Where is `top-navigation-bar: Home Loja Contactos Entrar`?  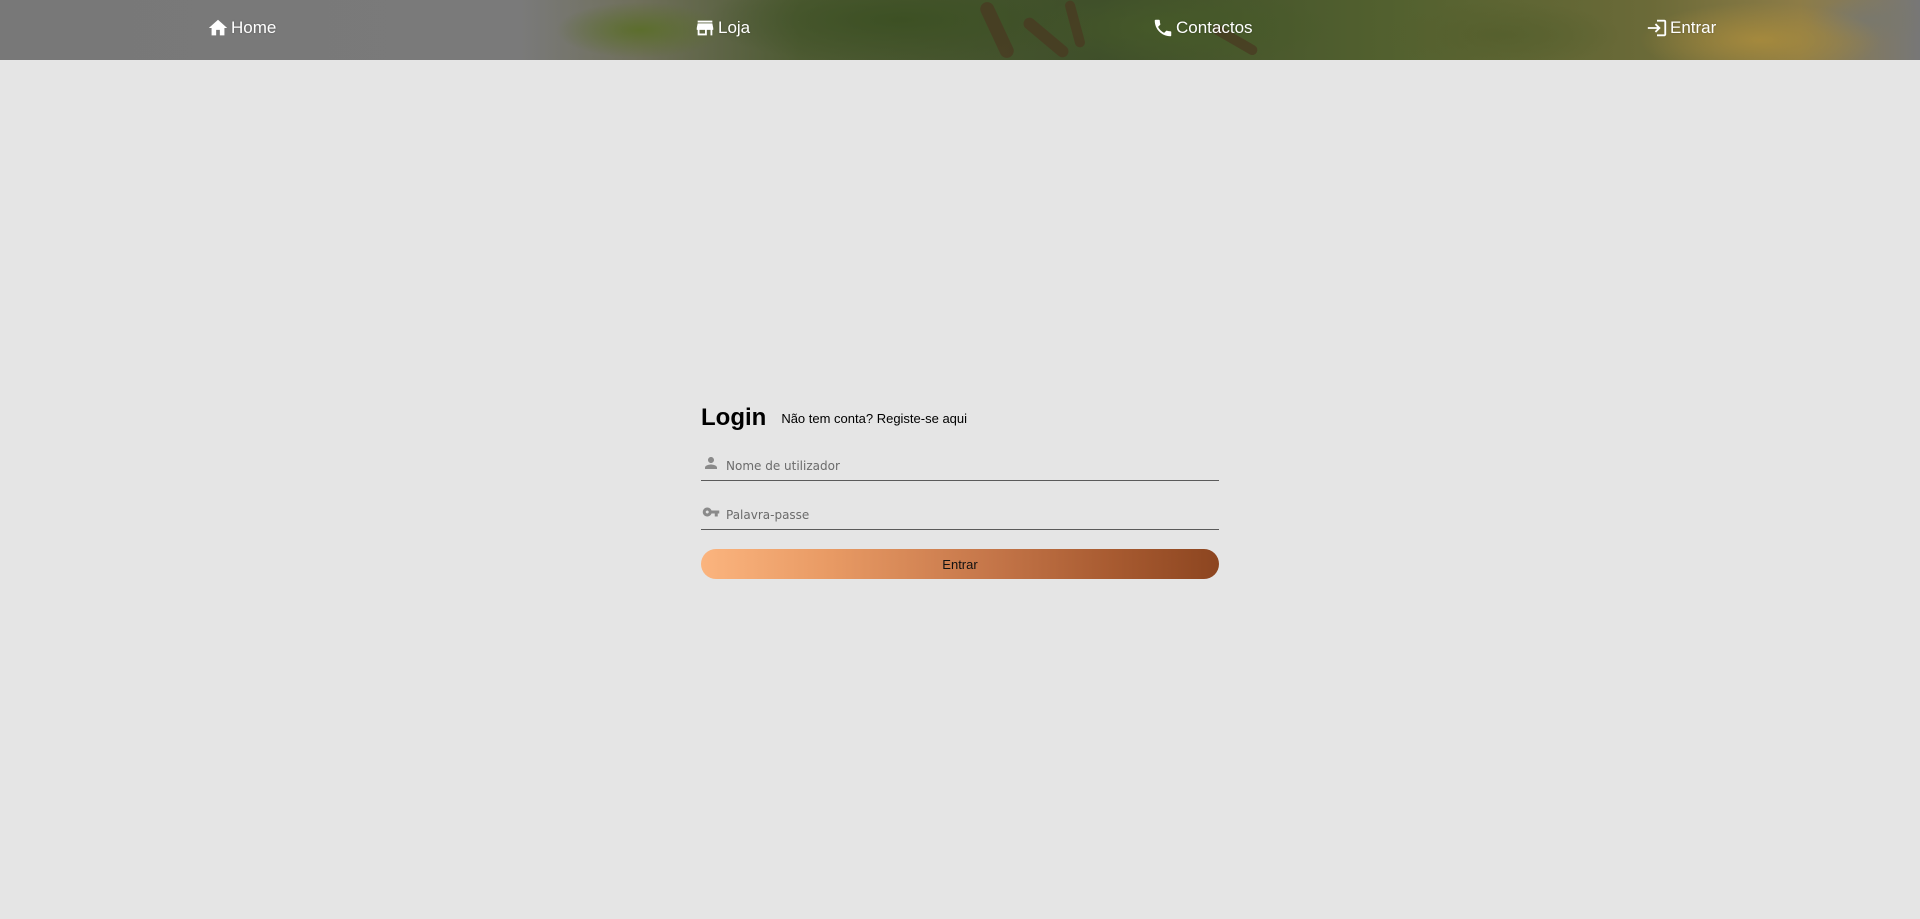 top-navigation-bar: Home Loja Contactos Entrar is located at coordinates (960, 30).